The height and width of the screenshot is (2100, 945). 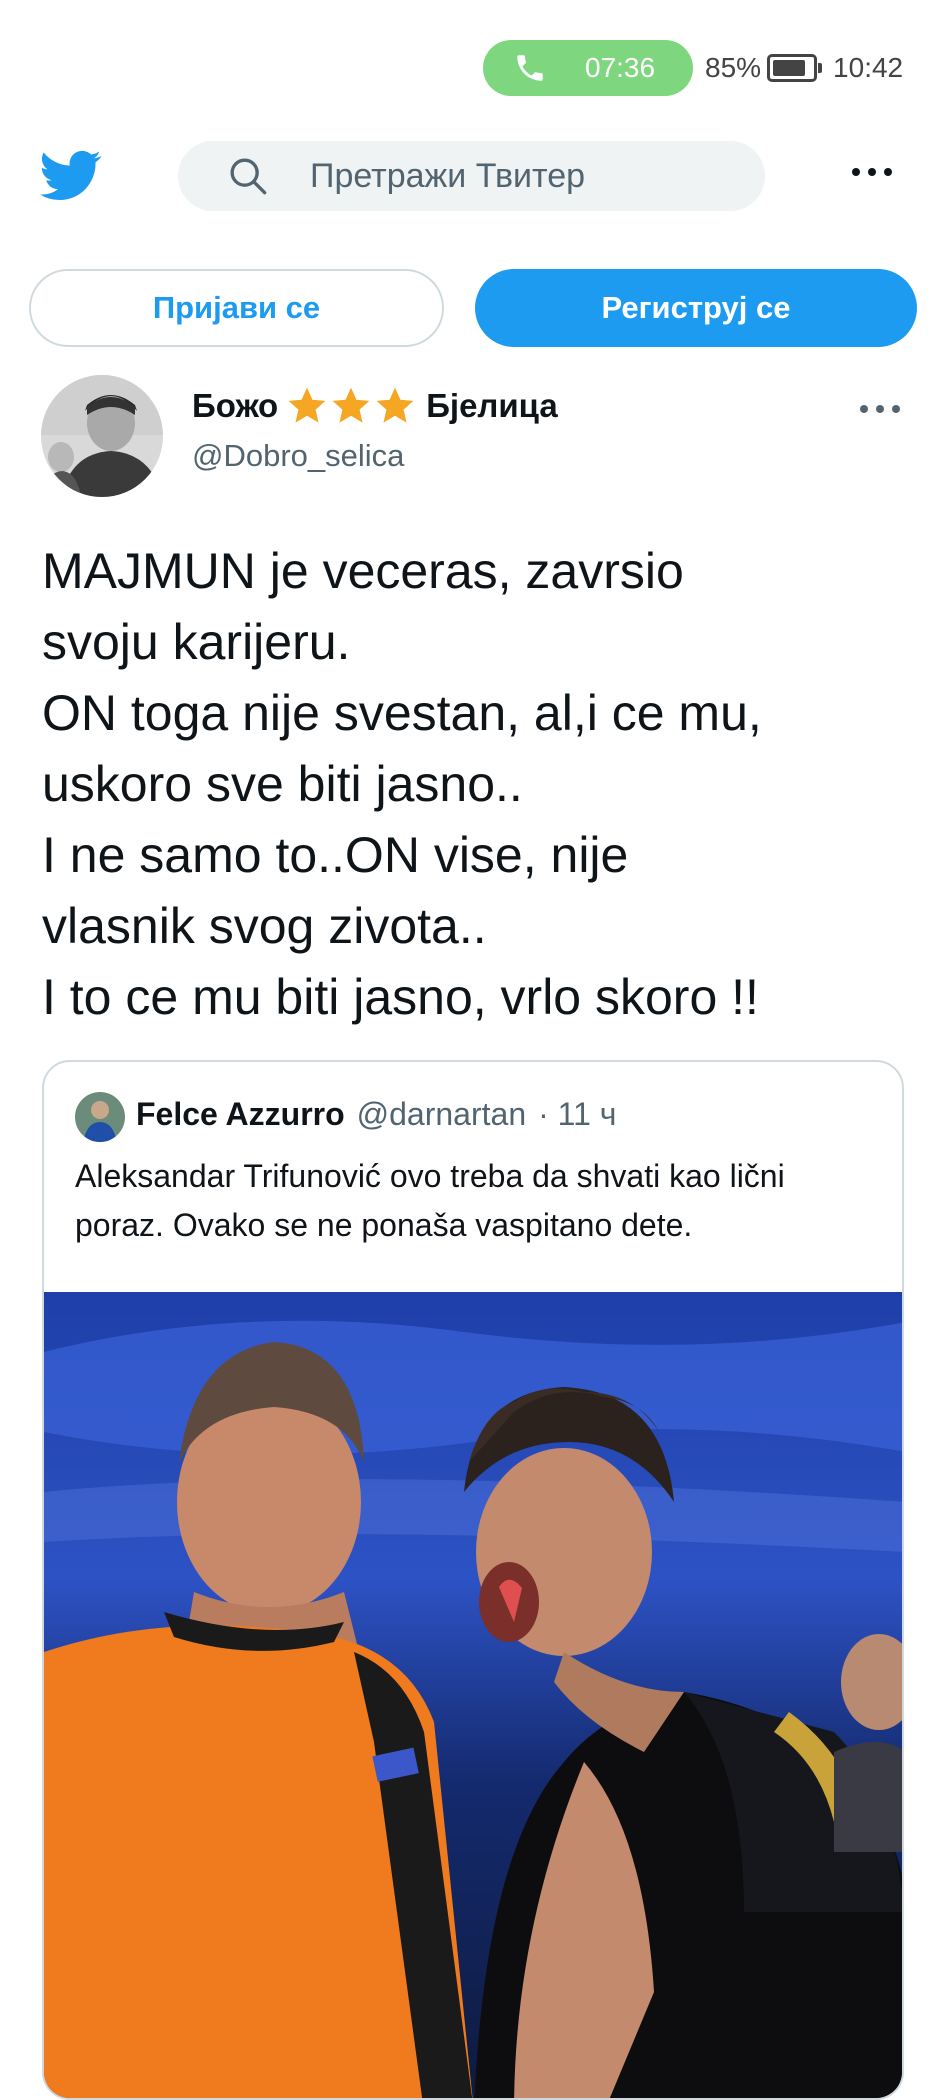 I want to click on author-avatar, so click(x=102, y=436).